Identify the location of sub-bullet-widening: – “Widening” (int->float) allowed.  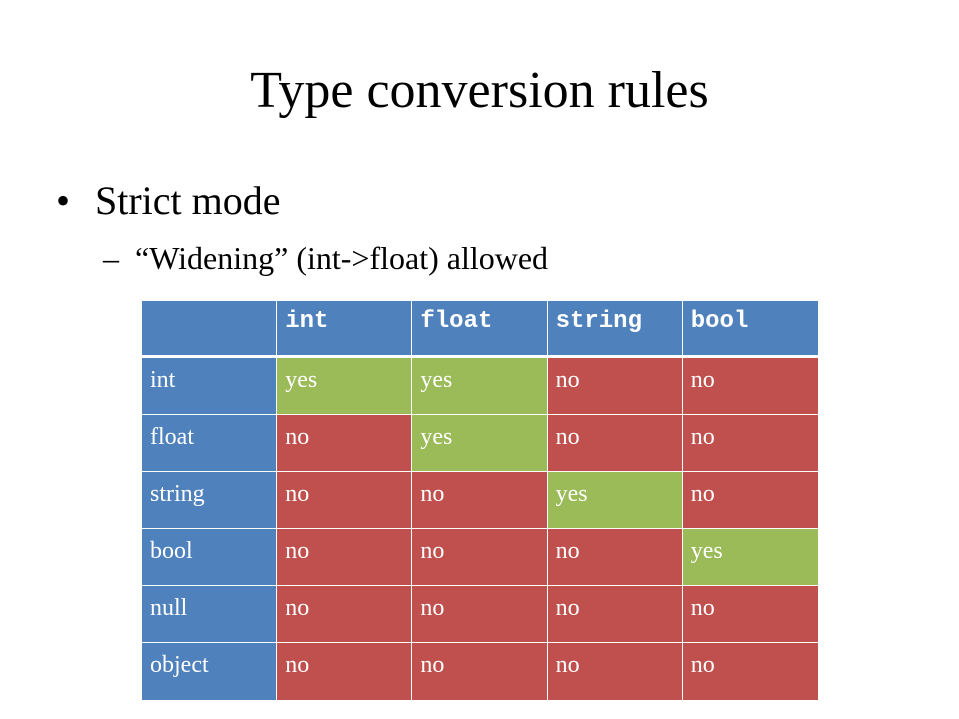
(325, 258).